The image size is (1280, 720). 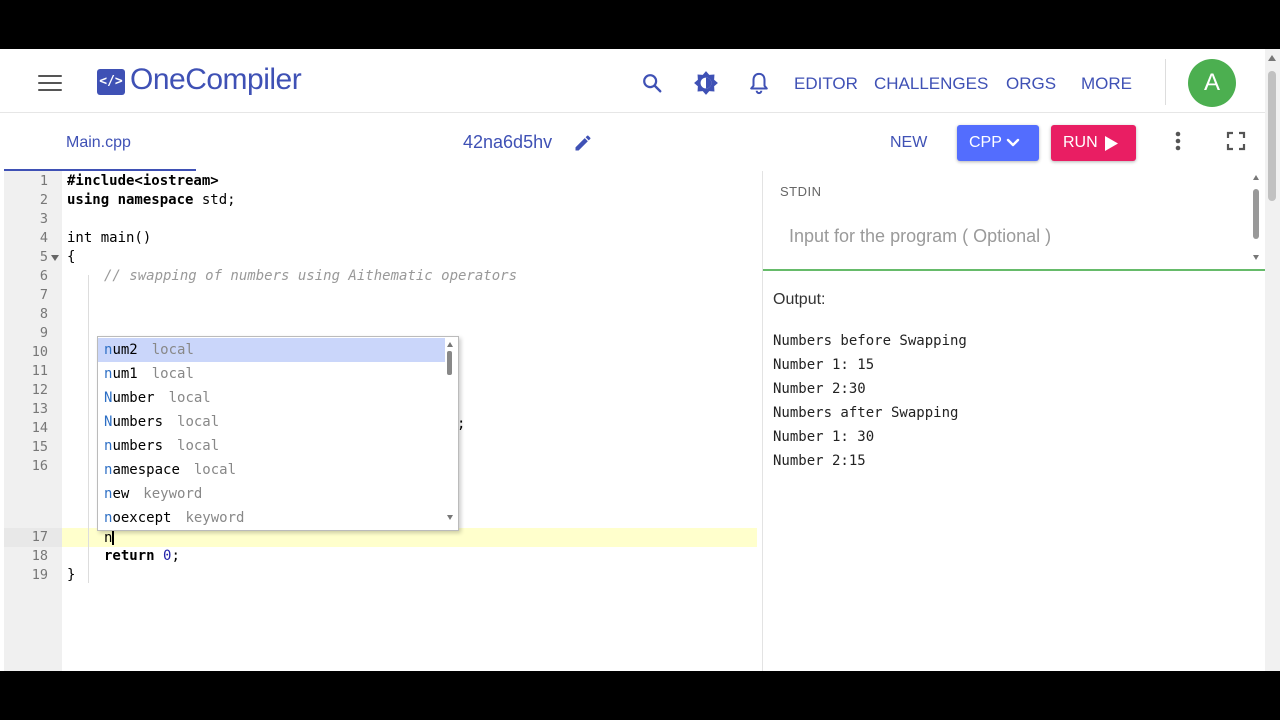 What do you see at coordinates (143, 181) in the screenshot?
I see `code-line: #include<iostream>` at bounding box center [143, 181].